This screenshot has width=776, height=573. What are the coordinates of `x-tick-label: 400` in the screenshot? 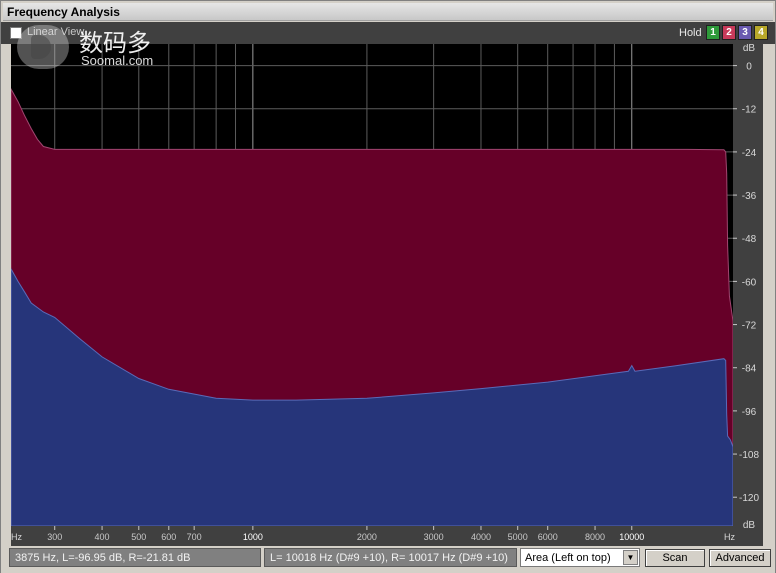 It's located at (102, 537).